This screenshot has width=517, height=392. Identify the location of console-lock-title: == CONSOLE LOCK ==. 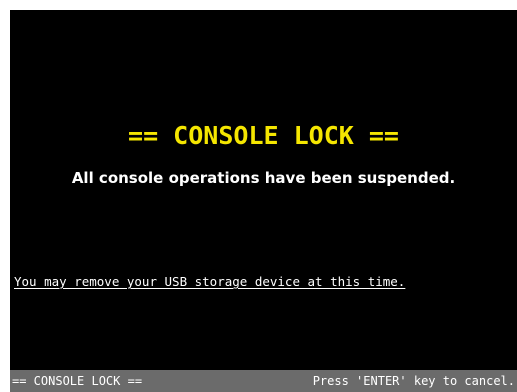
(263, 135).